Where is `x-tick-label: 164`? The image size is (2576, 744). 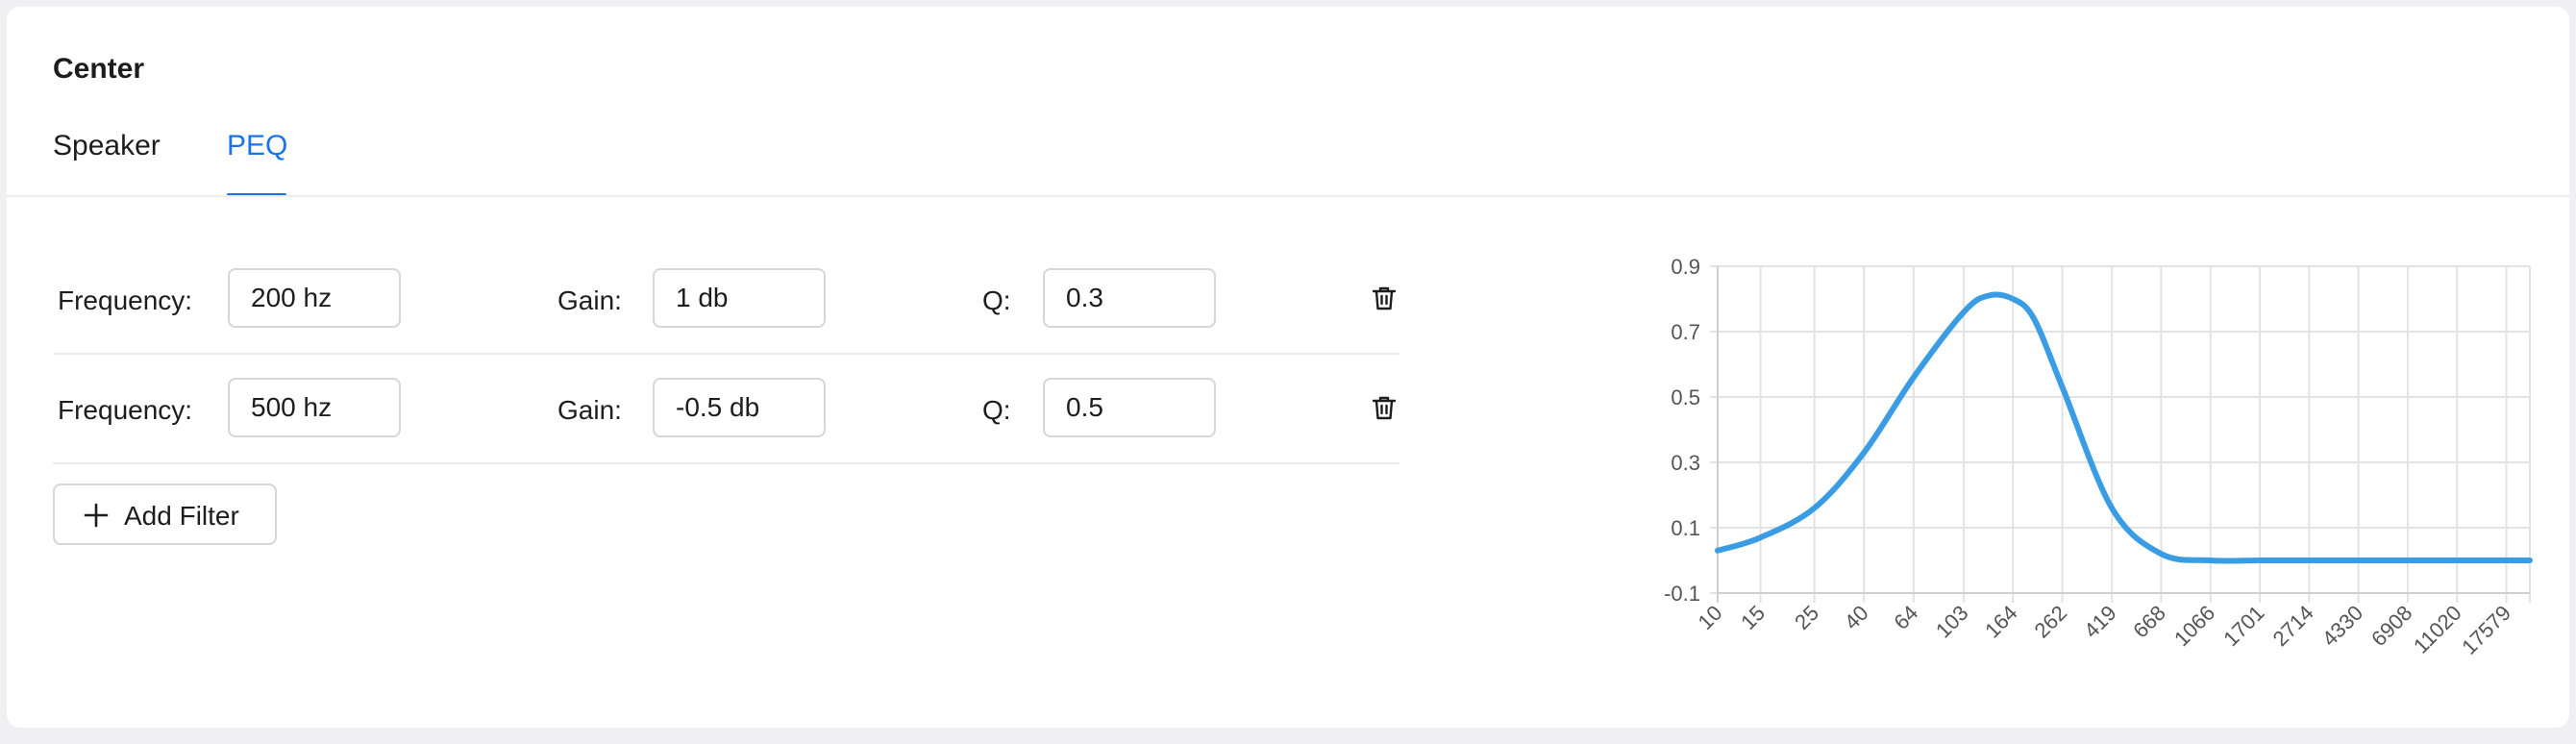 x-tick-label: 164 is located at coordinates (2001, 622).